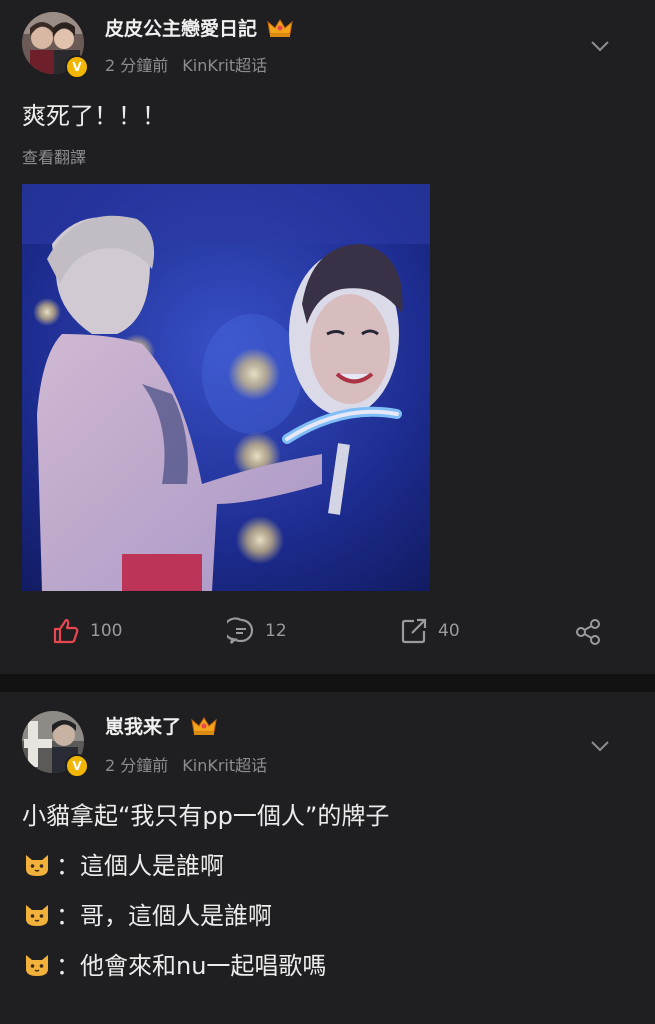 The image size is (655, 1024). I want to click on content-line-text: ：這個人是誰啊, so click(140, 866).